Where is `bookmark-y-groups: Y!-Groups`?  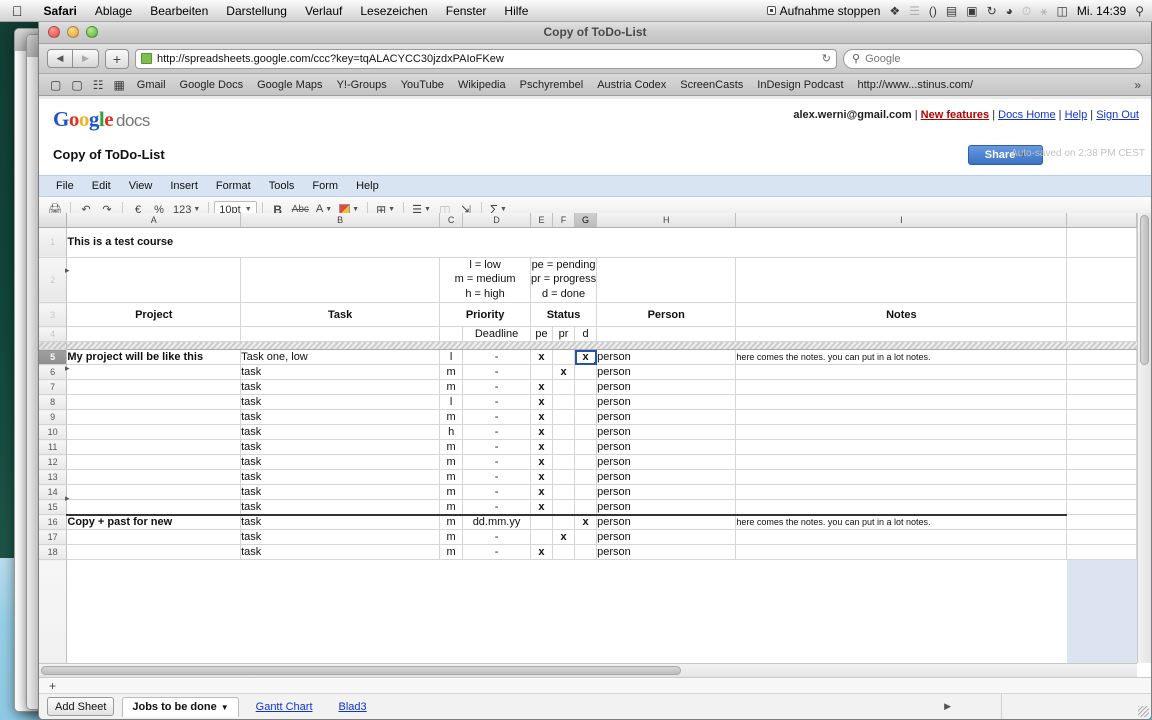
bookmark-y-groups: Y!-Groups is located at coordinates (362, 85).